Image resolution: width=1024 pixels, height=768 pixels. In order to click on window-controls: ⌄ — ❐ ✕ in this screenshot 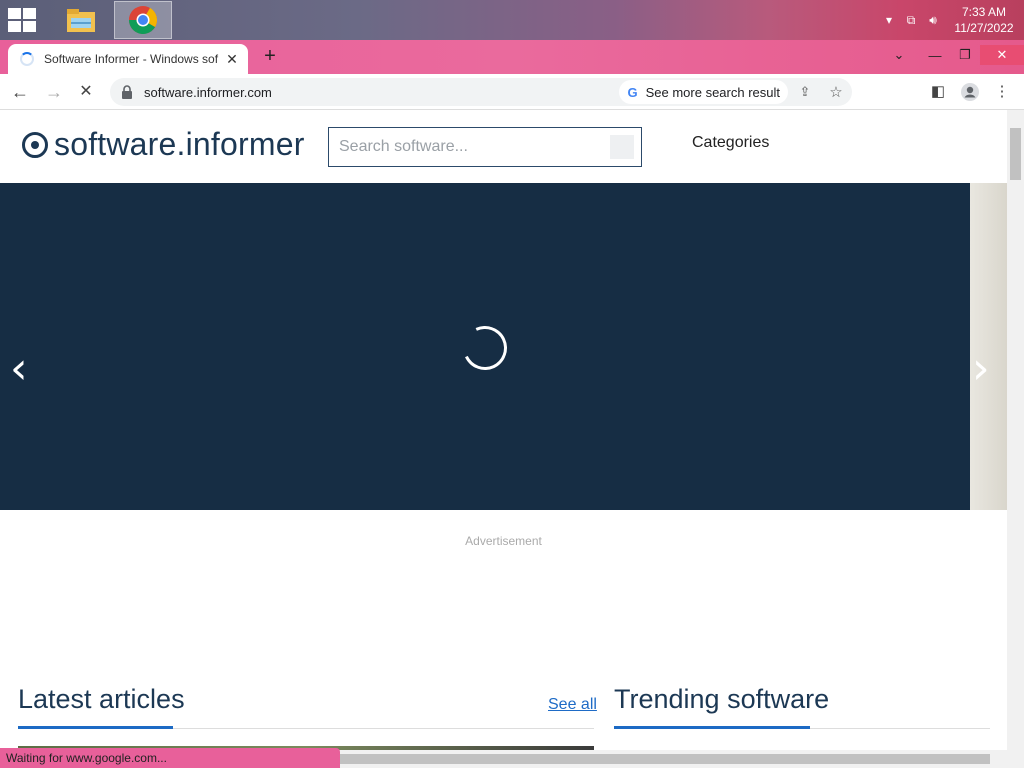, I will do `click(954, 55)`.